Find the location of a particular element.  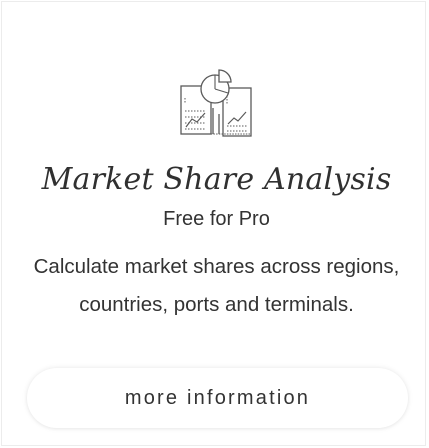

market-share-chart-icon is located at coordinates (216, 102).